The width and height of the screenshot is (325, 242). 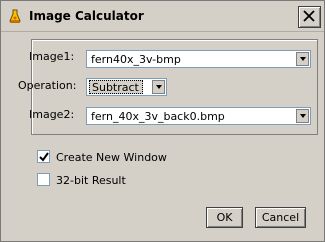 What do you see at coordinates (47, 85) in the screenshot?
I see `operation-label: Operation:` at bounding box center [47, 85].